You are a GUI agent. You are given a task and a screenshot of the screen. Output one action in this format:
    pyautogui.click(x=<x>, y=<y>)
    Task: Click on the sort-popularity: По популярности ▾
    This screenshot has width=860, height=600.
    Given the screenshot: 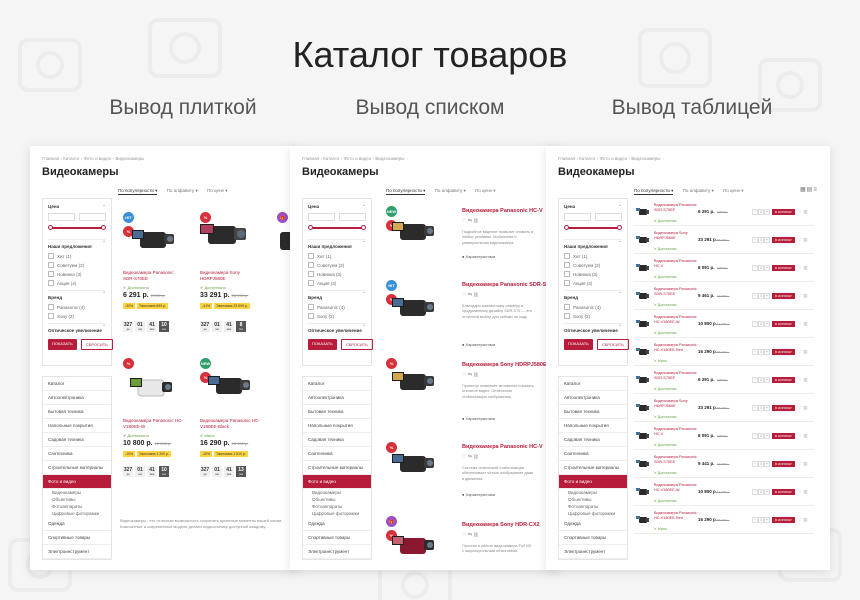 What is the action you would take?
    pyautogui.click(x=654, y=191)
    